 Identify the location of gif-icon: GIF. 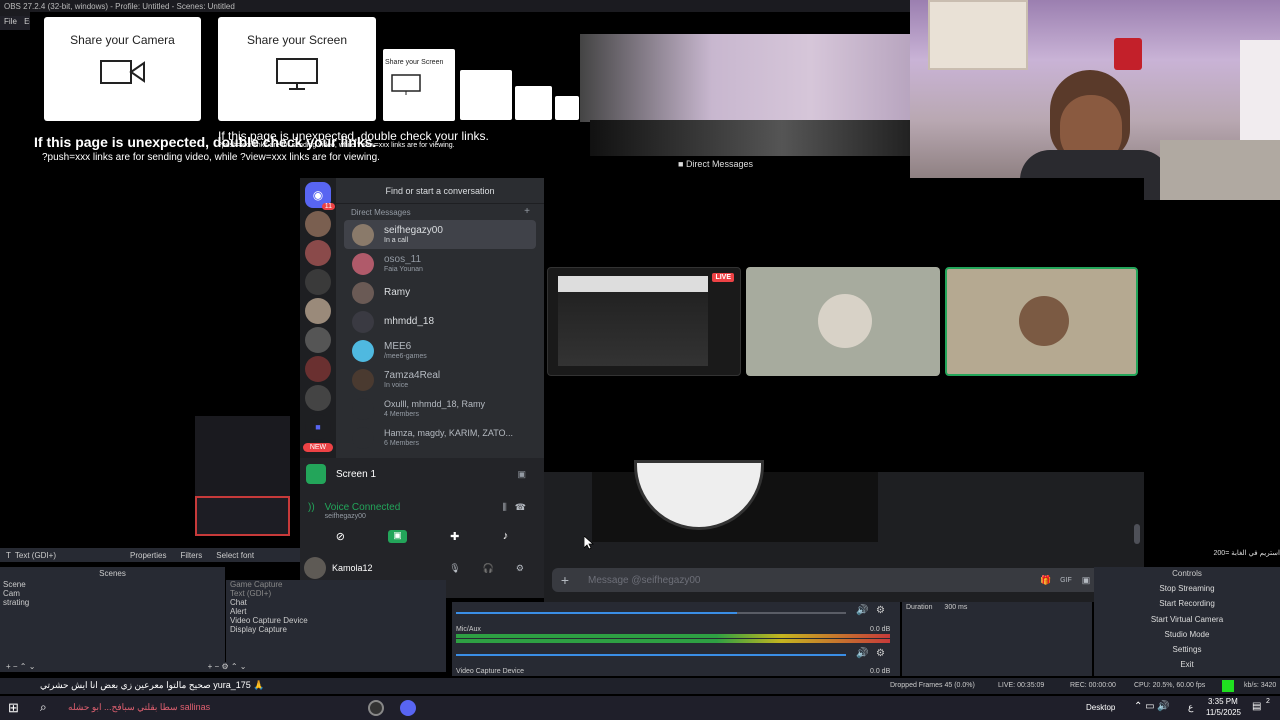
(1066, 580).